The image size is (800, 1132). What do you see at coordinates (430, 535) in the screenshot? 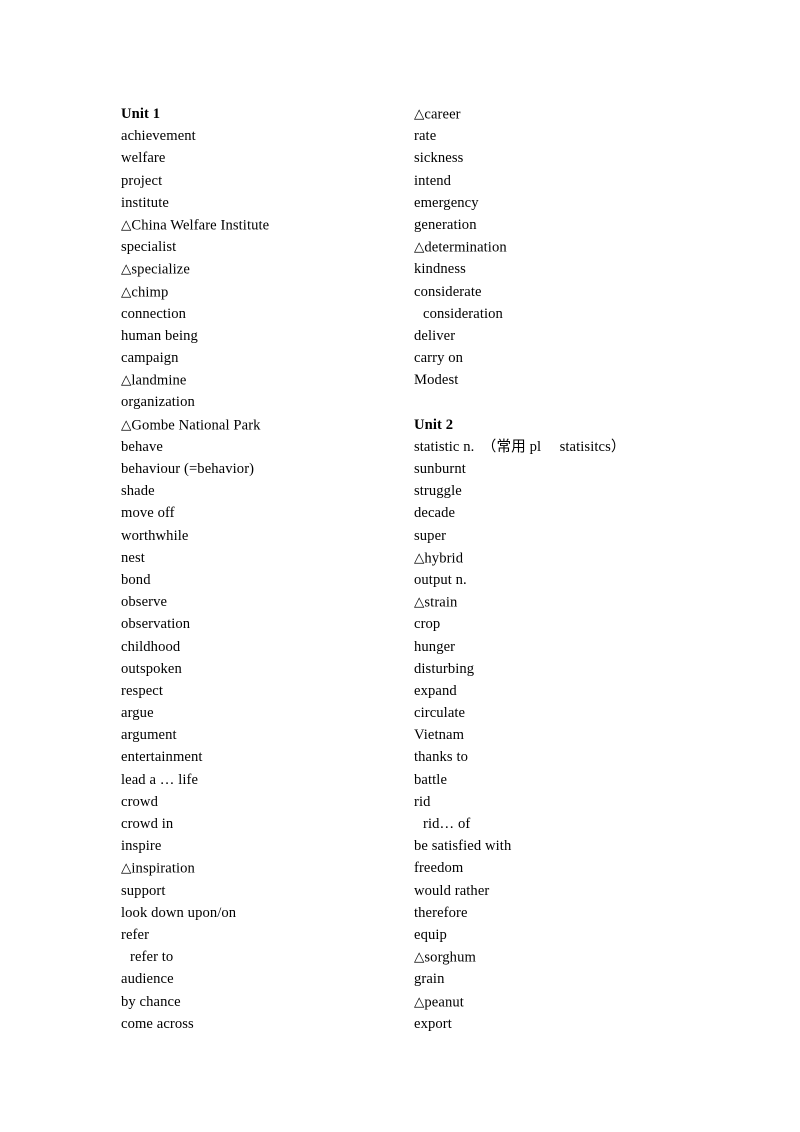
I see `entry-text: super` at bounding box center [430, 535].